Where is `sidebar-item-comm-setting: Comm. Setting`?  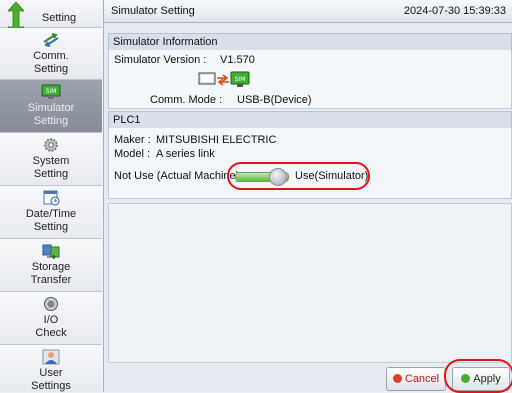
sidebar-item-comm-setting: Comm. Setting is located at coordinates (51, 54).